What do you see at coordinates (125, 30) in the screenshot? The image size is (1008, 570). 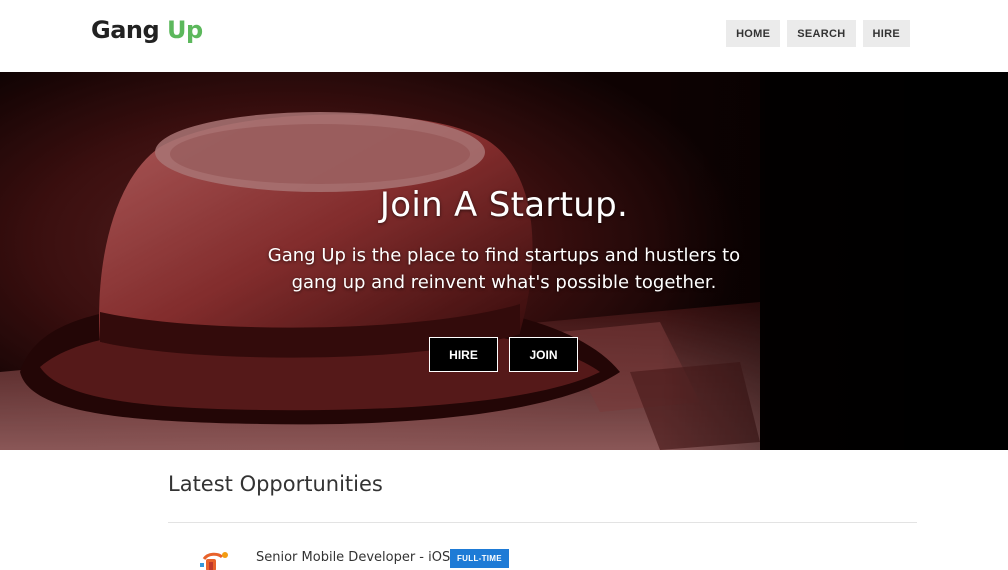 I see `logo-text-gang: Gang` at bounding box center [125, 30].